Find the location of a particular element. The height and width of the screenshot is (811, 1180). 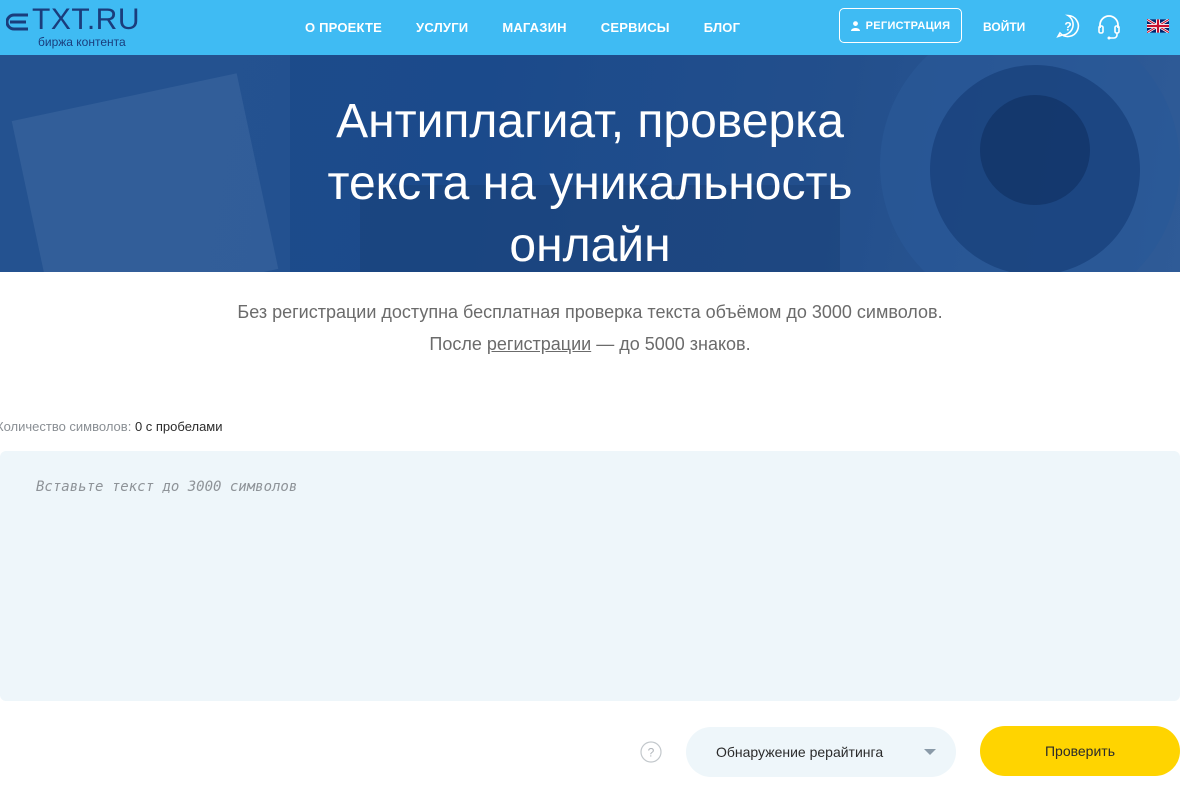

help-icon: ? is located at coordinates (1068, 26).